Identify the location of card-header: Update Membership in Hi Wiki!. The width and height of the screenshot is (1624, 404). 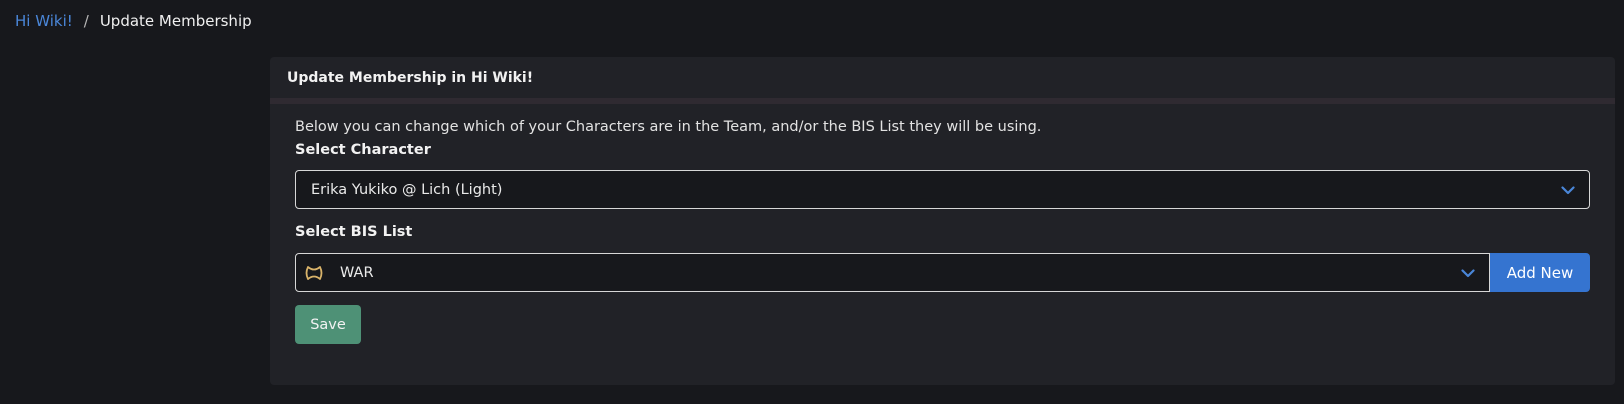
(942, 80).